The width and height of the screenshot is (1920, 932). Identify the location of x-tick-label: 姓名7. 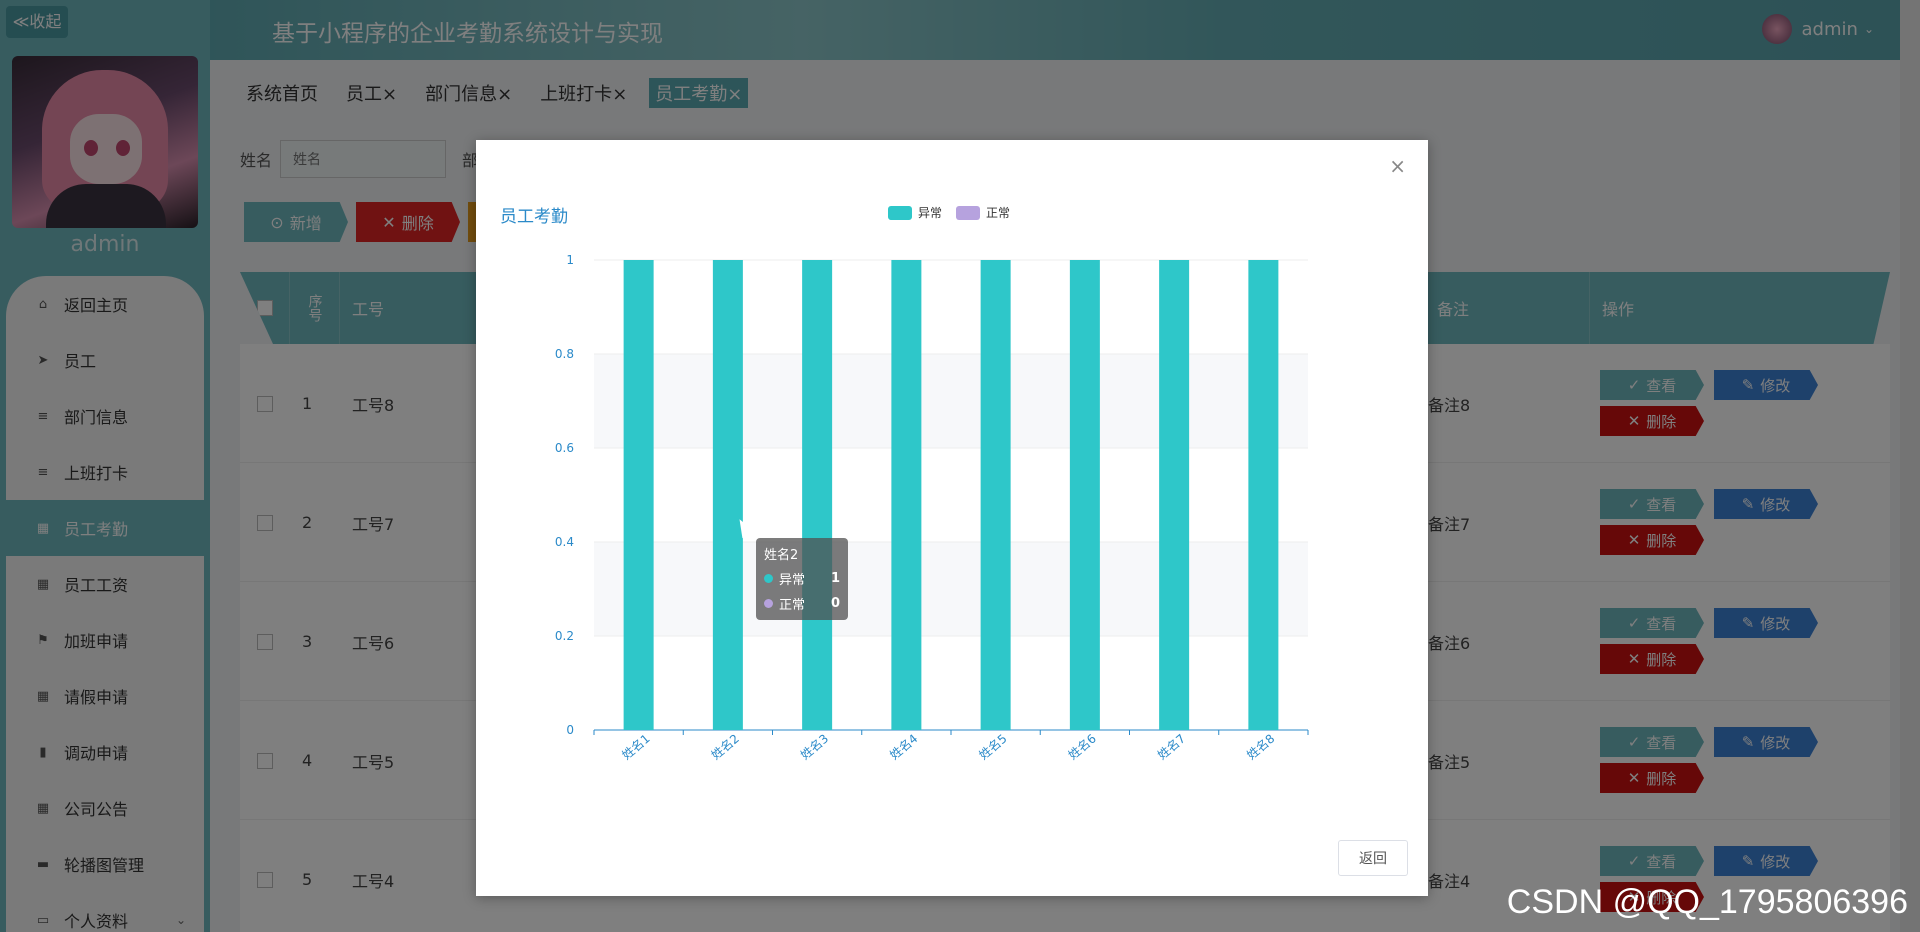
(1171, 747).